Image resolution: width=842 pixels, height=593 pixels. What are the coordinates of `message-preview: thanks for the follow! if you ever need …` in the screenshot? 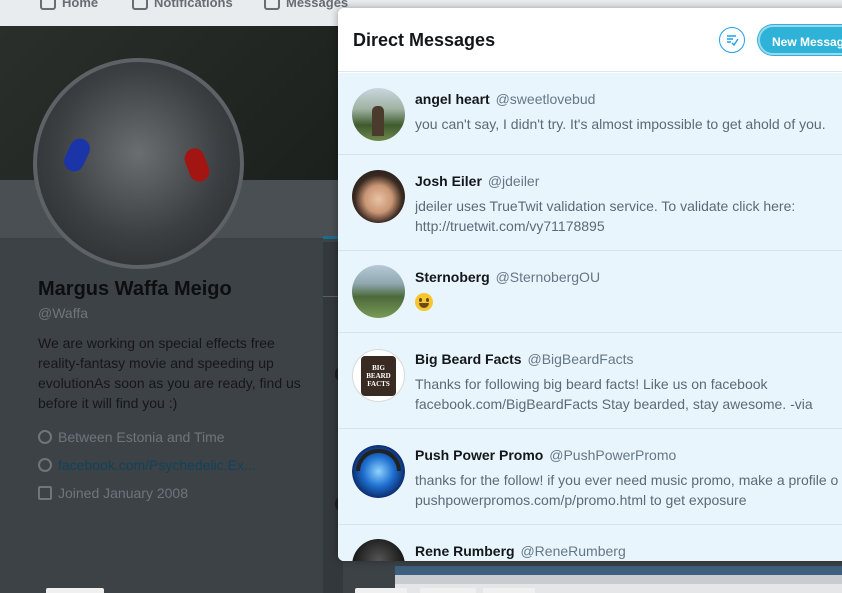 It's located at (627, 490).